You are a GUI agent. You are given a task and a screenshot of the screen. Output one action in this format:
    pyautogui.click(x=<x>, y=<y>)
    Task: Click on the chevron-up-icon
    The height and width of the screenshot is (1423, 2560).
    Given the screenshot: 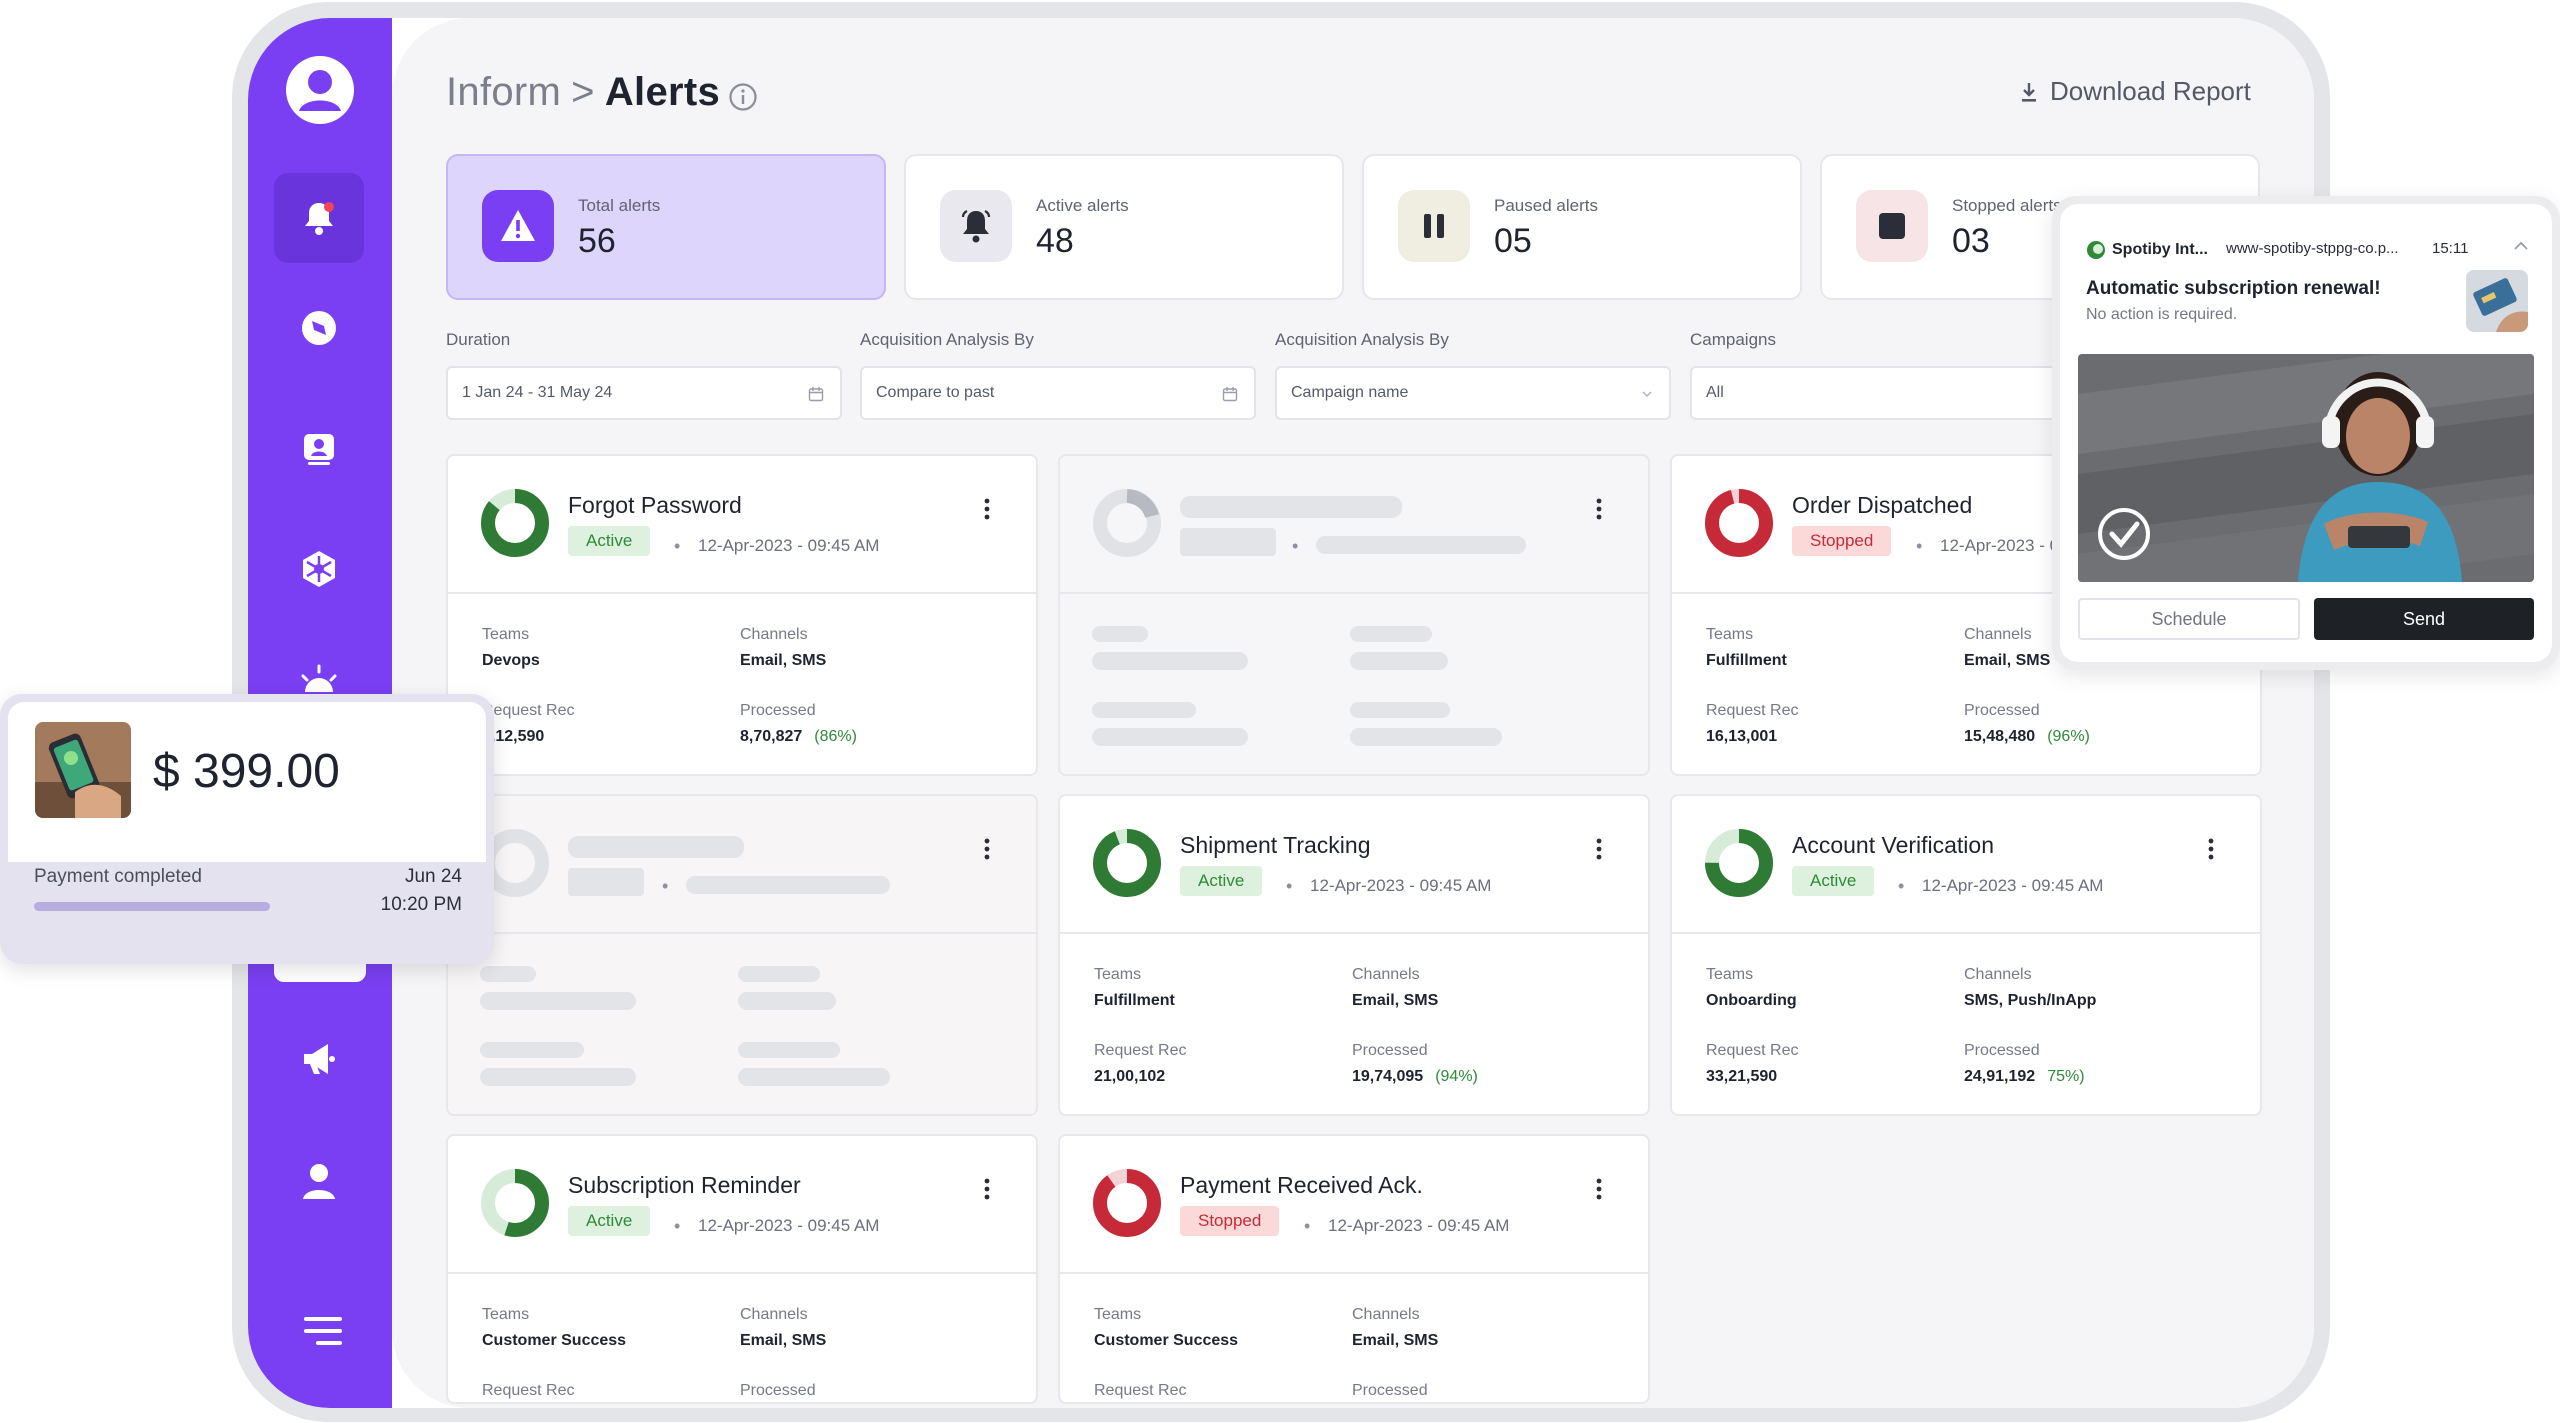 What is the action you would take?
    pyautogui.click(x=2521, y=246)
    